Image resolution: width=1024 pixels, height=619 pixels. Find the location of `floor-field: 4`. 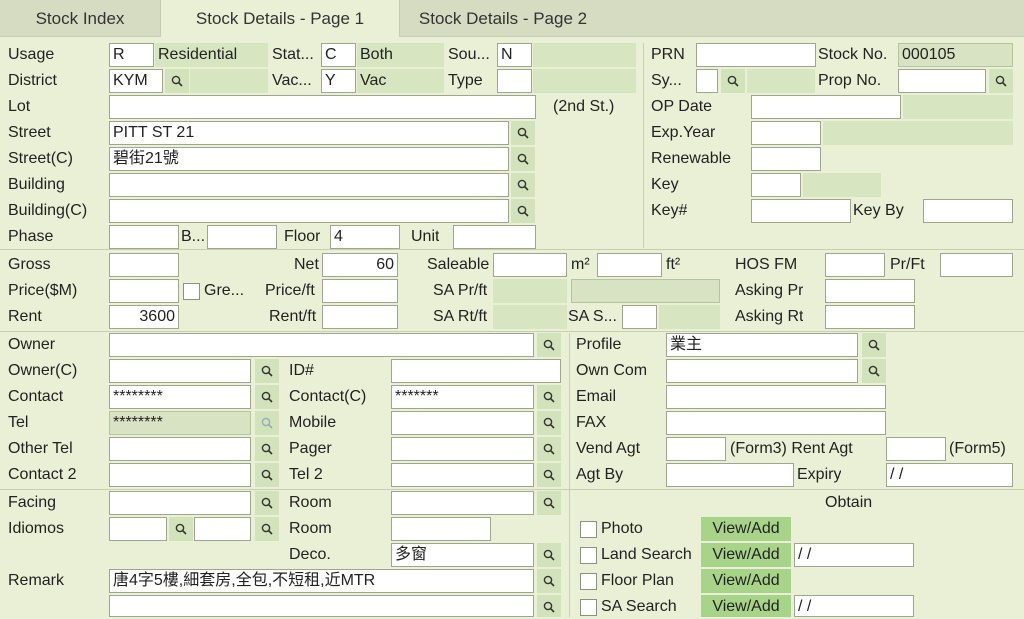

floor-field: 4 is located at coordinates (365, 237).